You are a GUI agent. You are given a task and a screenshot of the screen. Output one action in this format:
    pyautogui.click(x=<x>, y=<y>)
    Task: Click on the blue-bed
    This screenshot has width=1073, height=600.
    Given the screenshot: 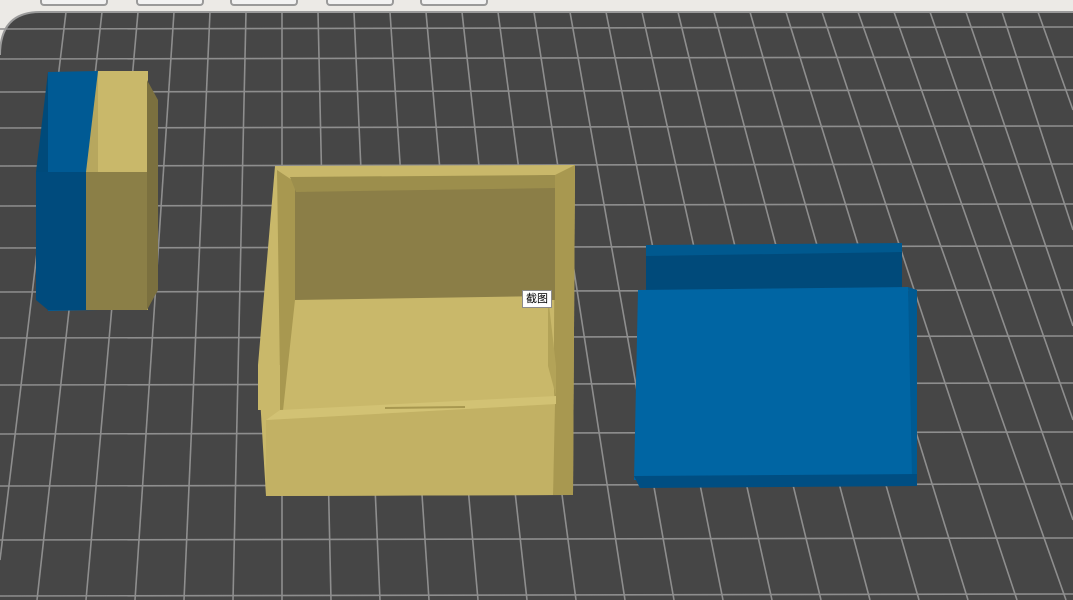 What is the action you would take?
    pyautogui.click(x=775, y=365)
    